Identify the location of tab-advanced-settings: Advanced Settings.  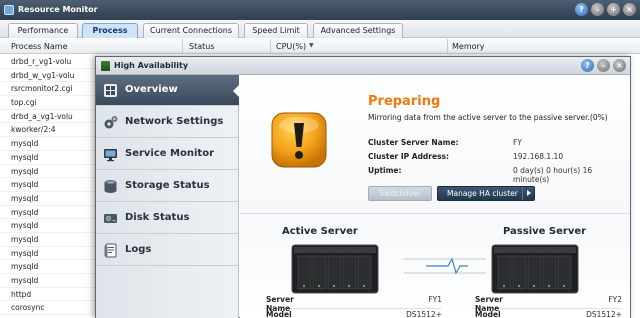
(358, 30).